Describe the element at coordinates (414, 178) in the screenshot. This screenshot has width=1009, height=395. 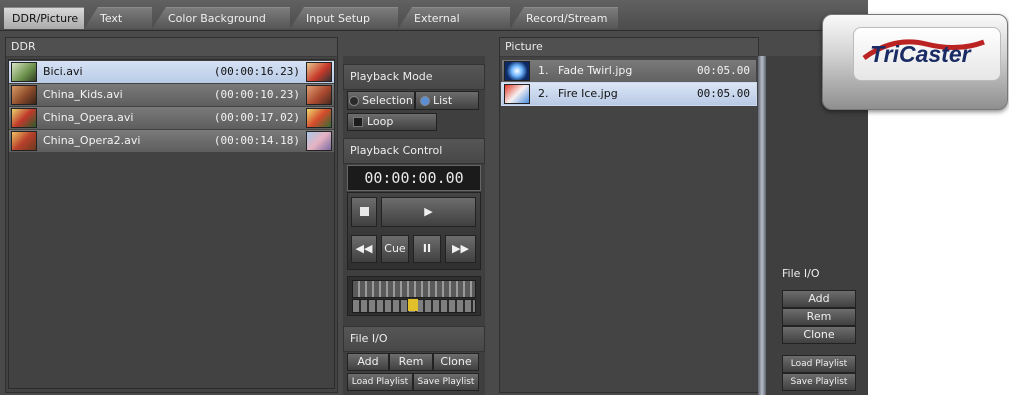
I see `timecode-display: 00:00:00.00` at that location.